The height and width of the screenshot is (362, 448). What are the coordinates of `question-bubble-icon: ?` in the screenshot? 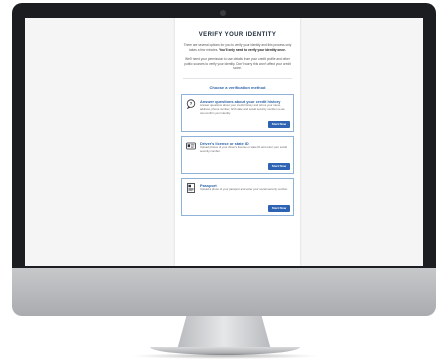 It's located at (191, 104).